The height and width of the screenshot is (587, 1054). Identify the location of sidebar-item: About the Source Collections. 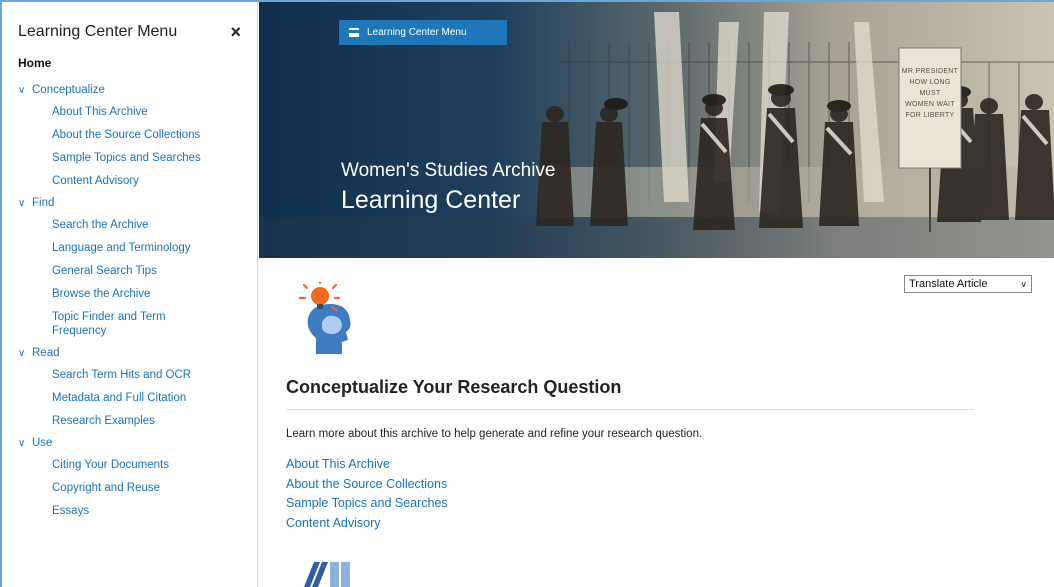
(127, 135).